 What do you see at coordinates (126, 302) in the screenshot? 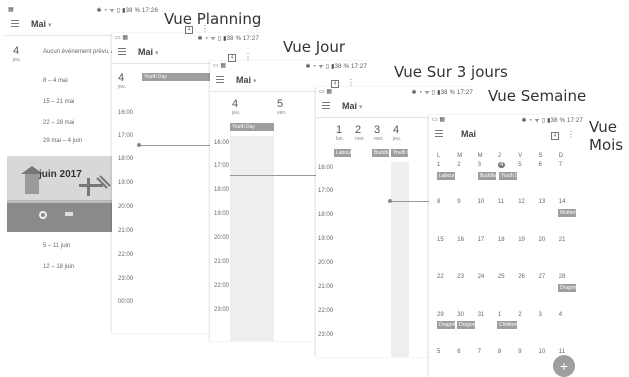
I see `hour-label: 00:00` at bounding box center [126, 302].